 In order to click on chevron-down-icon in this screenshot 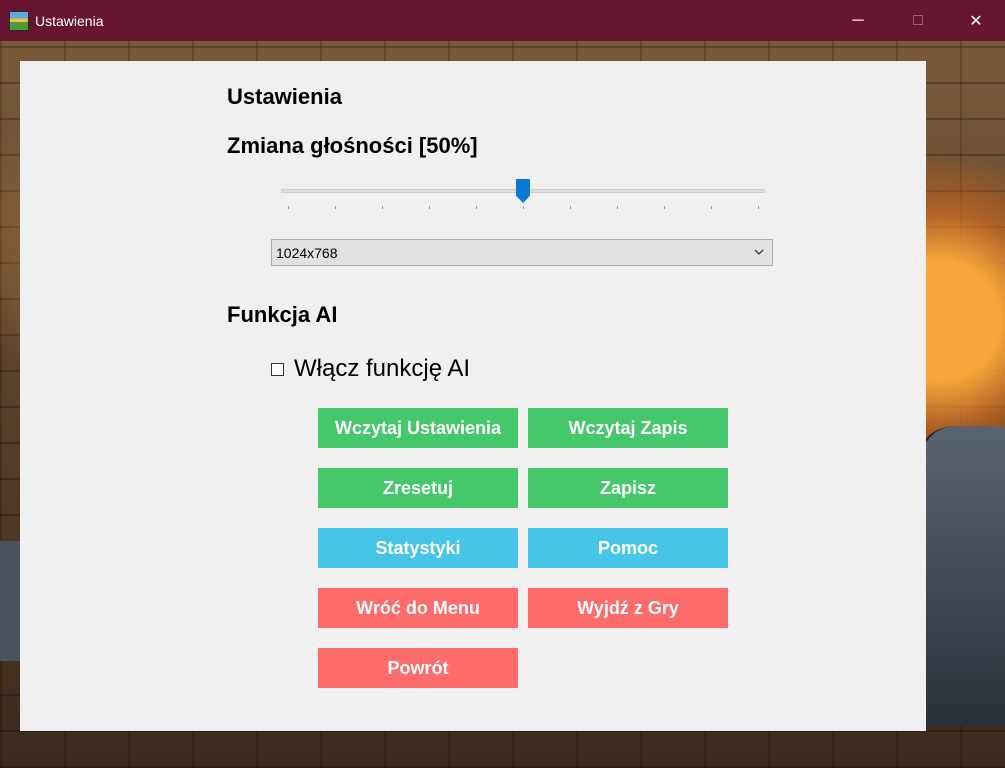, I will do `click(759, 252)`.